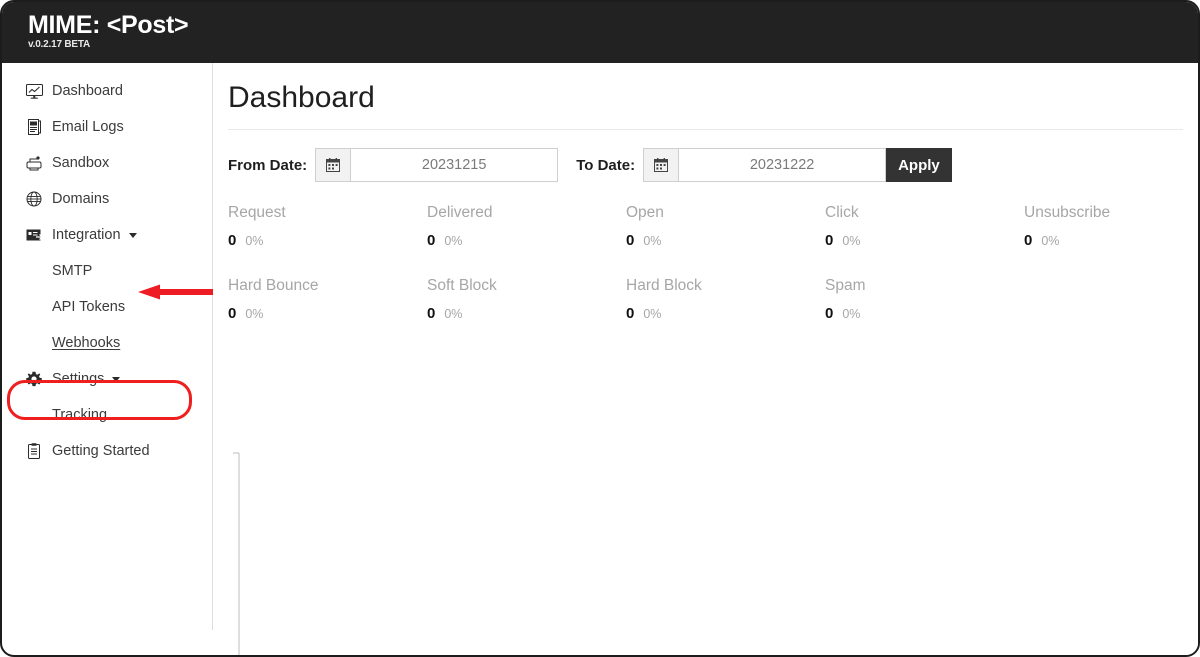 This screenshot has height=657, width=1200. What do you see at coordinates (842, 212) in the screenshot?
I see `metric-label: Click` at bounding box center [842, 212].